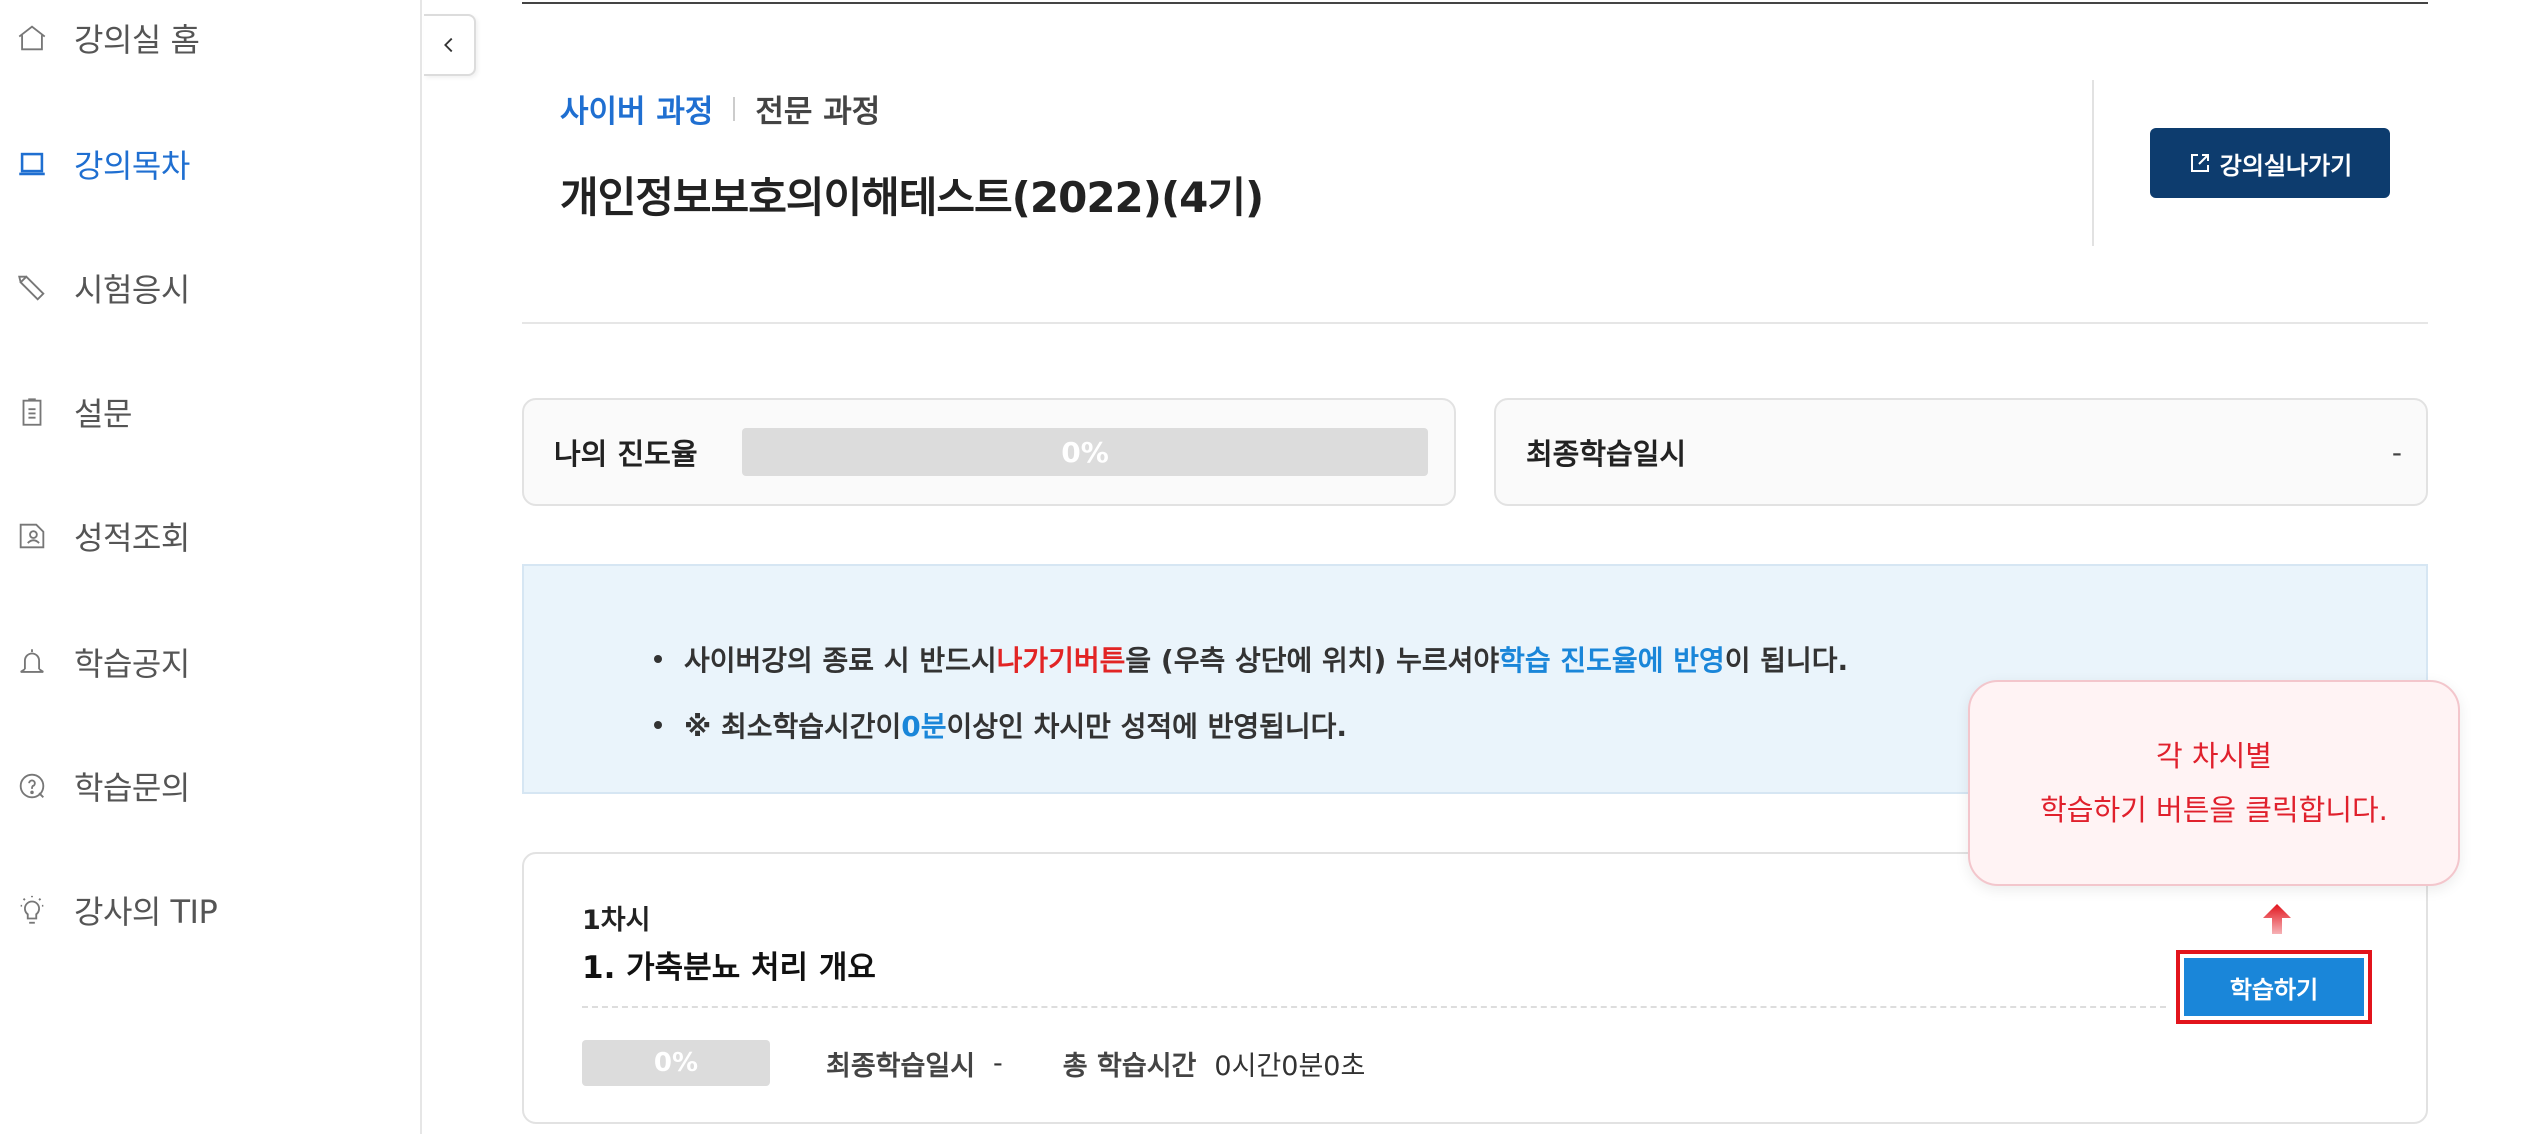 This screenshot has height=1134, width=2529. I want to click on sidebar-item-survey: 설문, so click(72, 412).